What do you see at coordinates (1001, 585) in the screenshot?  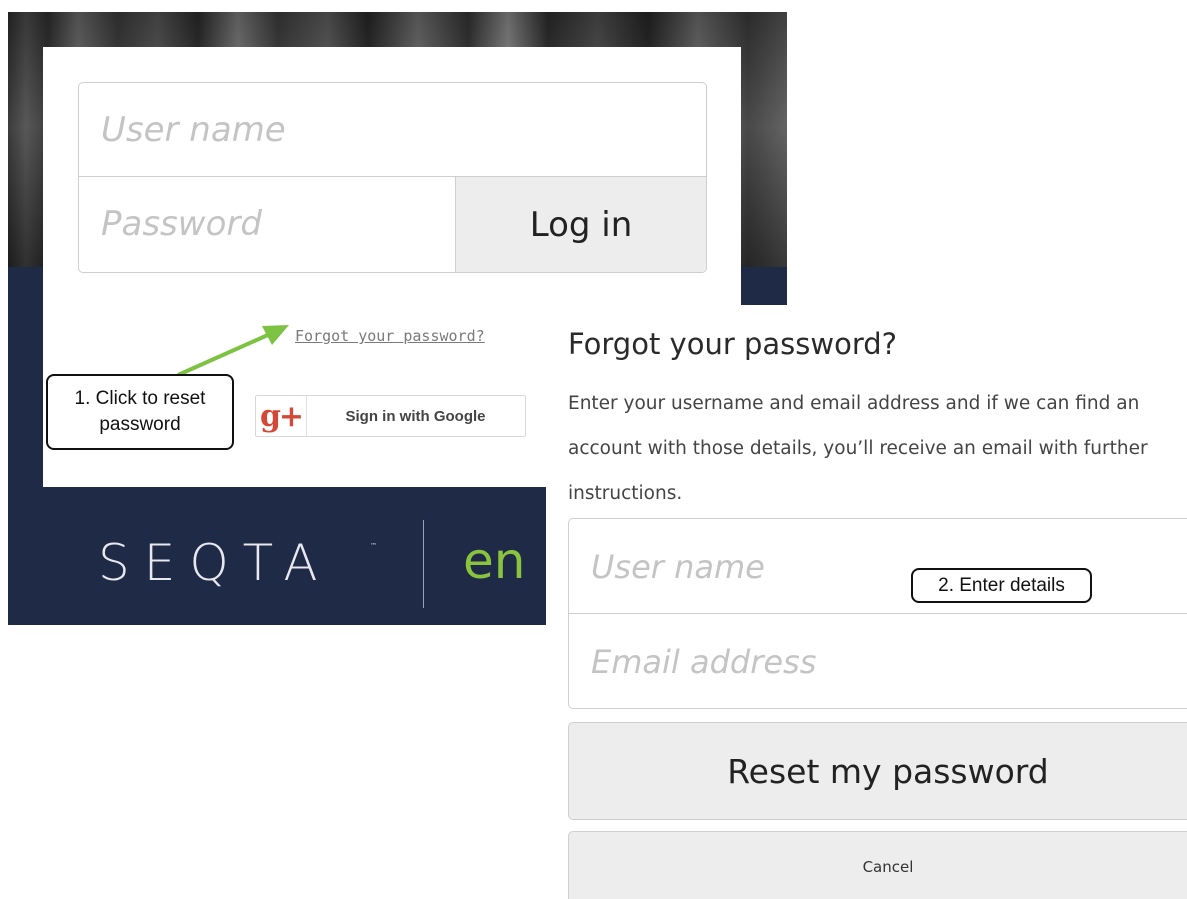 I see `step-2-callout: 2. Enter details` at bounding box center [1001, 585].